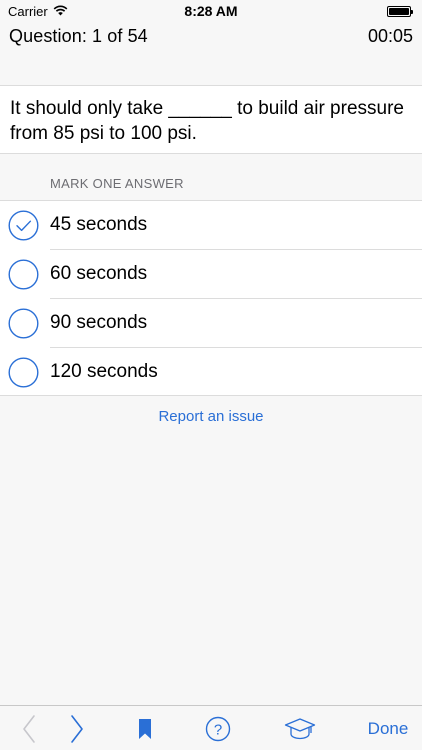  What do you see at coordinates (211, 36) in the screenshot?
I see `quiz-header: Question: 1 of 54 00:05` at bounding box center [211, 36].